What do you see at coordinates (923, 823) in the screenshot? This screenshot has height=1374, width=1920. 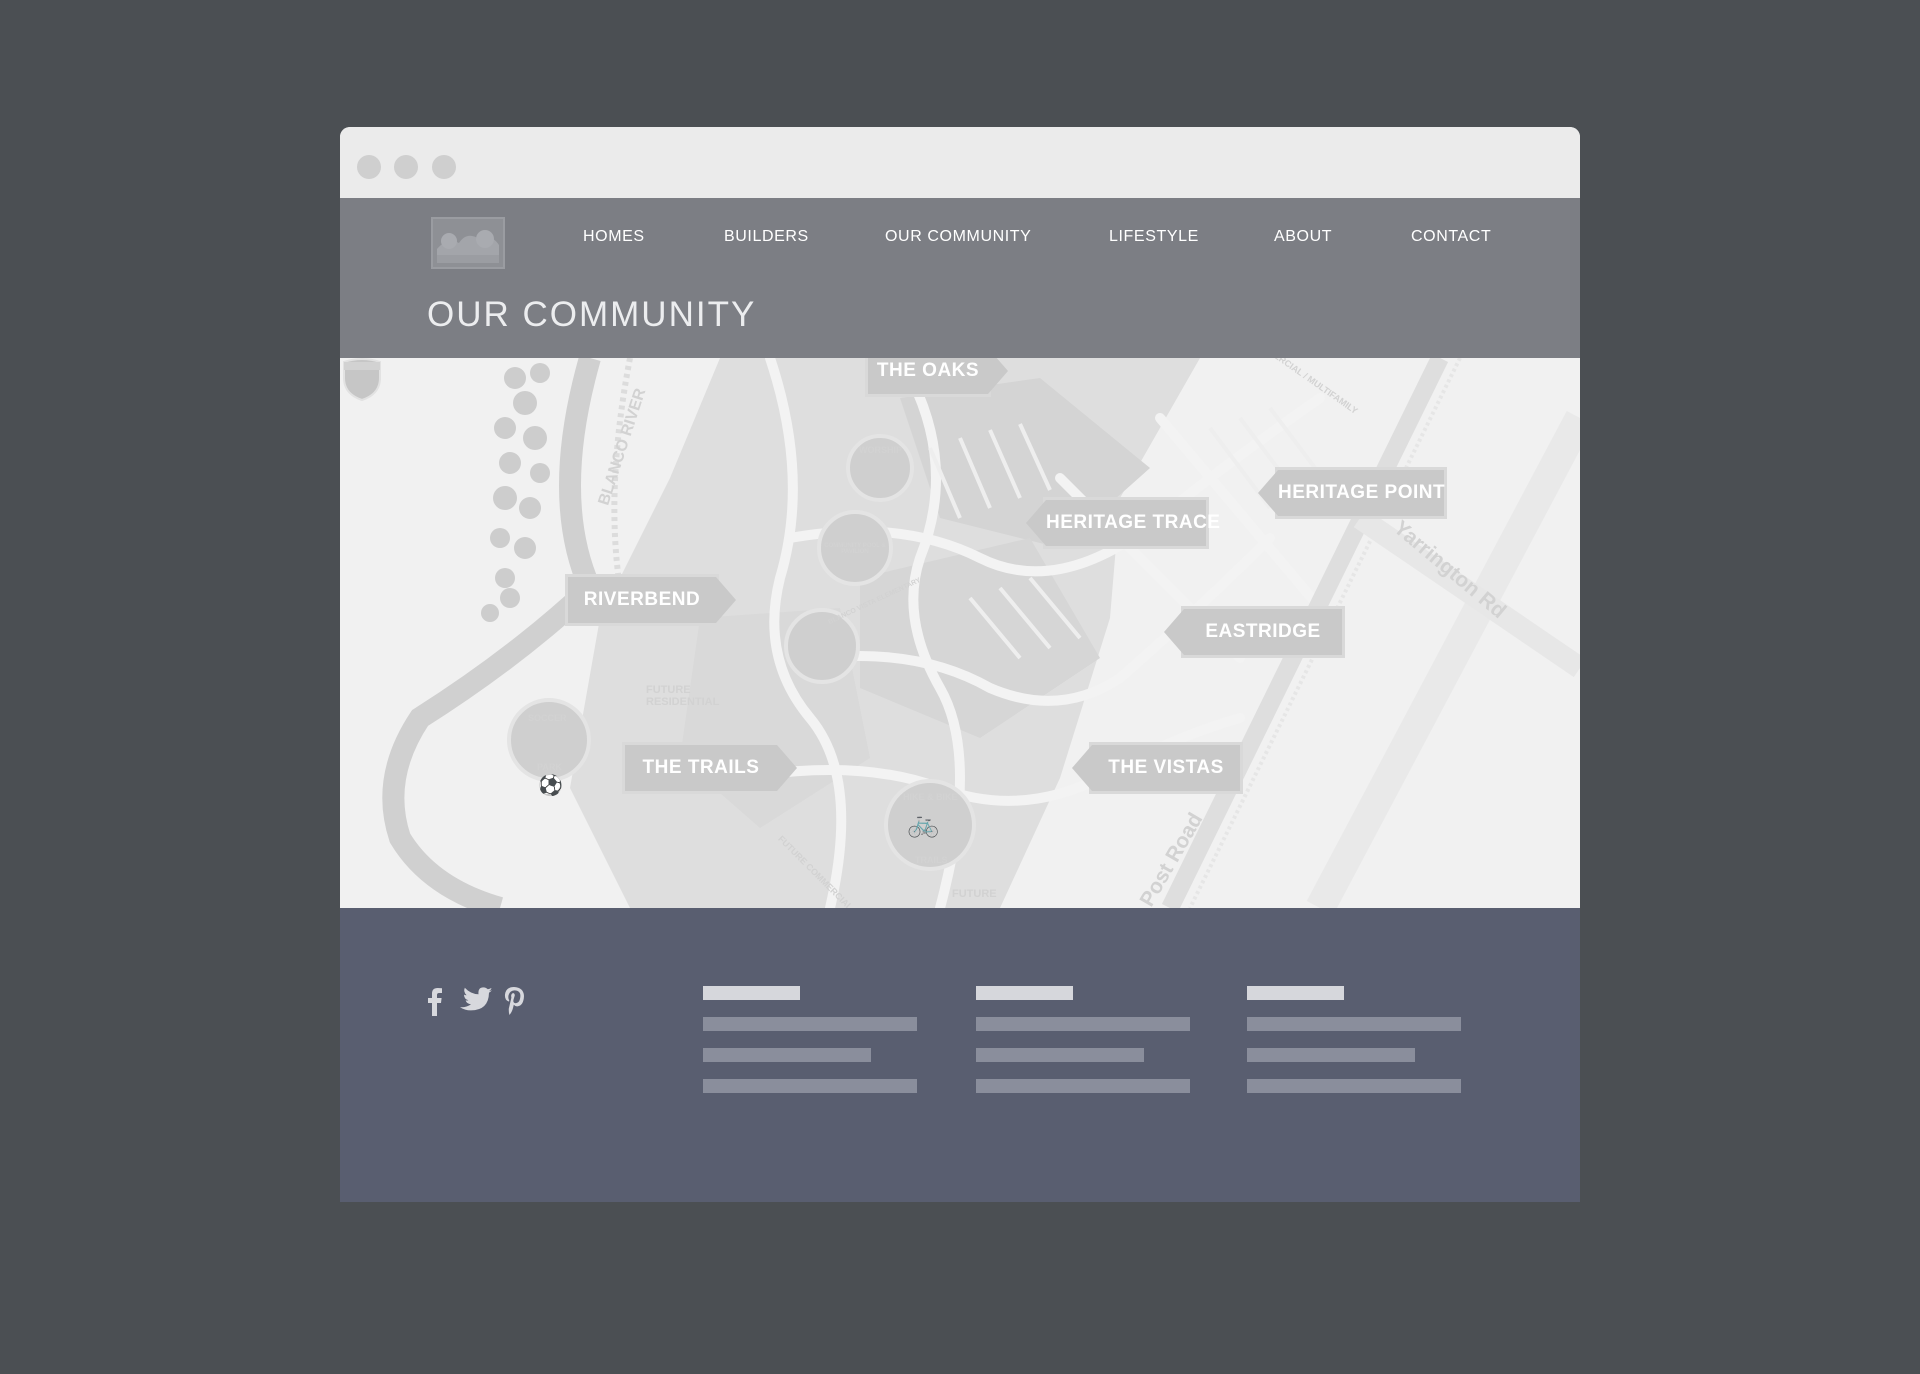 I see `bicycle-icon: 🚲` at bounding box center [923, 823].